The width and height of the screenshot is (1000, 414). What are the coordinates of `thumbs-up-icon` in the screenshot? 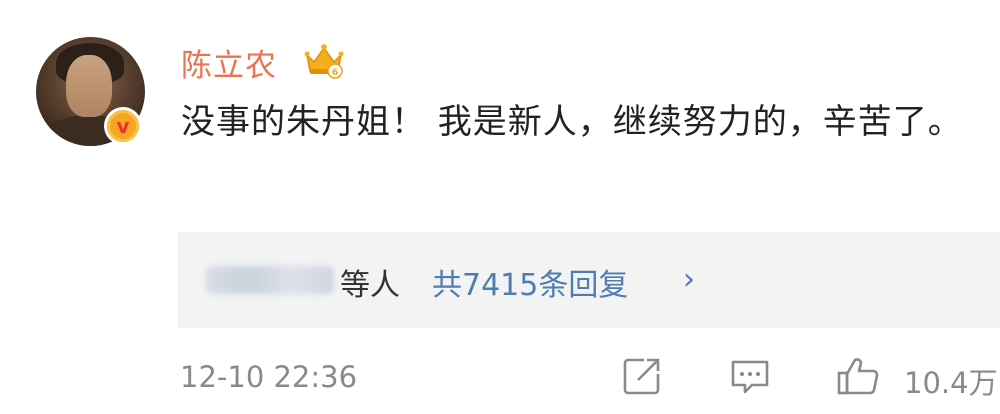 It's located at (858, 376).